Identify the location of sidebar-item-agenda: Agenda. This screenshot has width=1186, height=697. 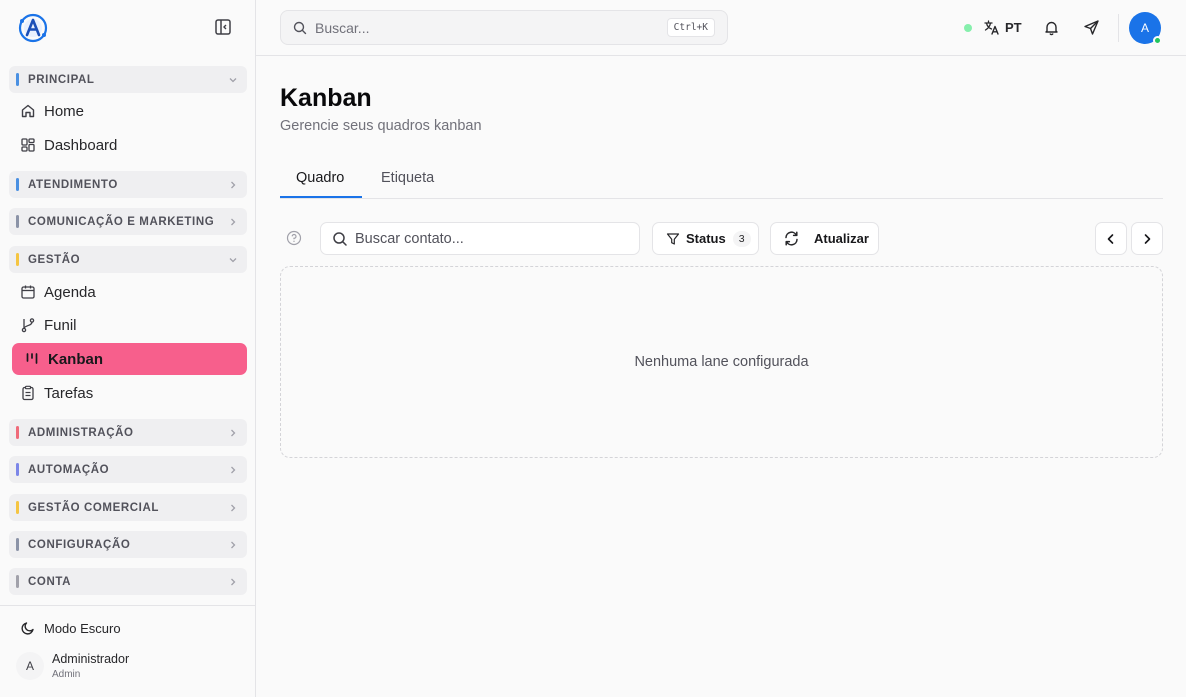
(129, 292).